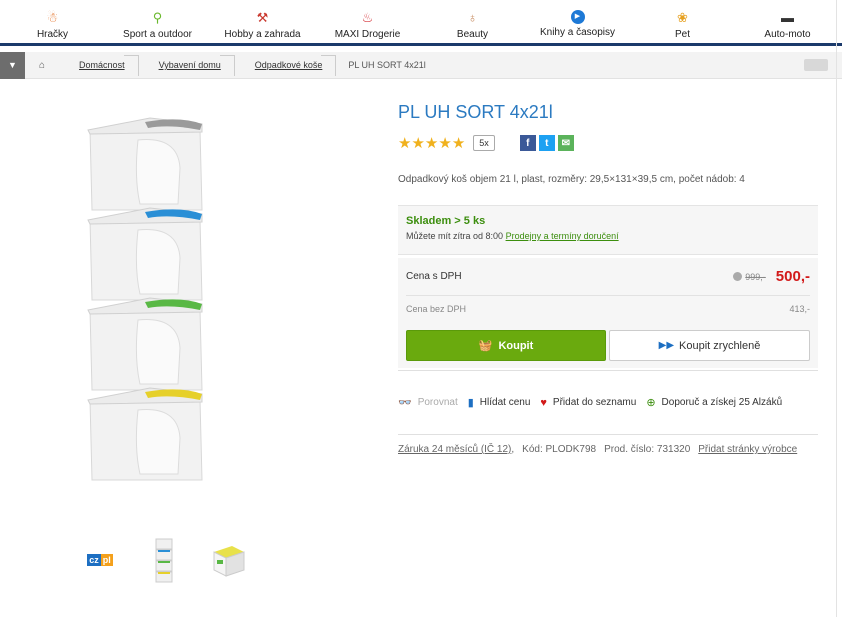 The height and width of the screenshot is (617, 842). What do you see at coordinates (816, 65) in the screenshot?
I see `breadcrumb-tool` at bounding box center [816, 65].